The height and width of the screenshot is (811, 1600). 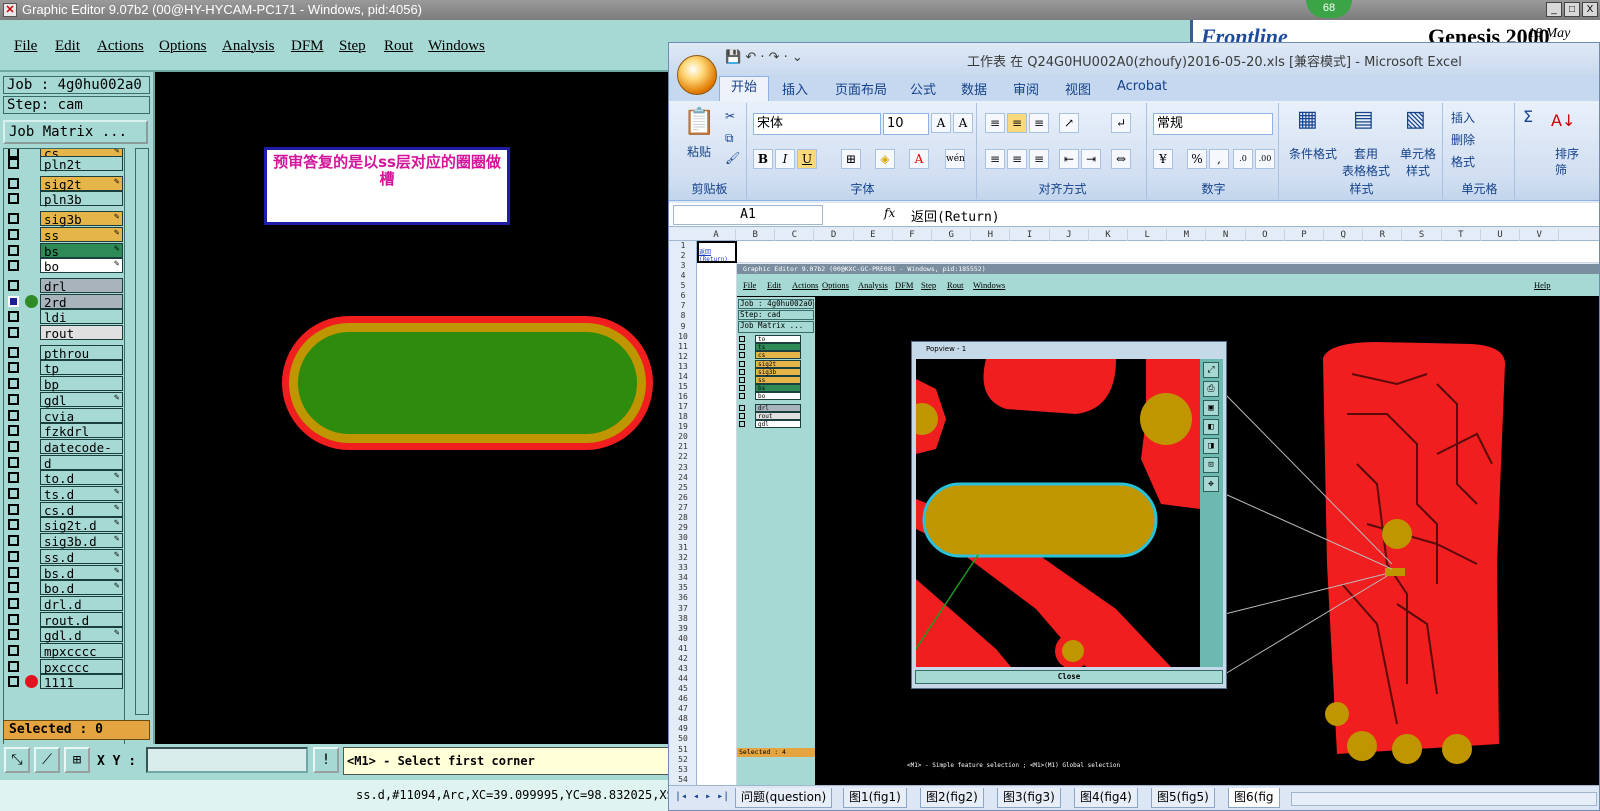 What do you see at coordinates (702, 796) in the screenshot?
I see `sheet-nav-icon: |◂ ◂ ▸ ▸|` at bounding box center [702, 796].